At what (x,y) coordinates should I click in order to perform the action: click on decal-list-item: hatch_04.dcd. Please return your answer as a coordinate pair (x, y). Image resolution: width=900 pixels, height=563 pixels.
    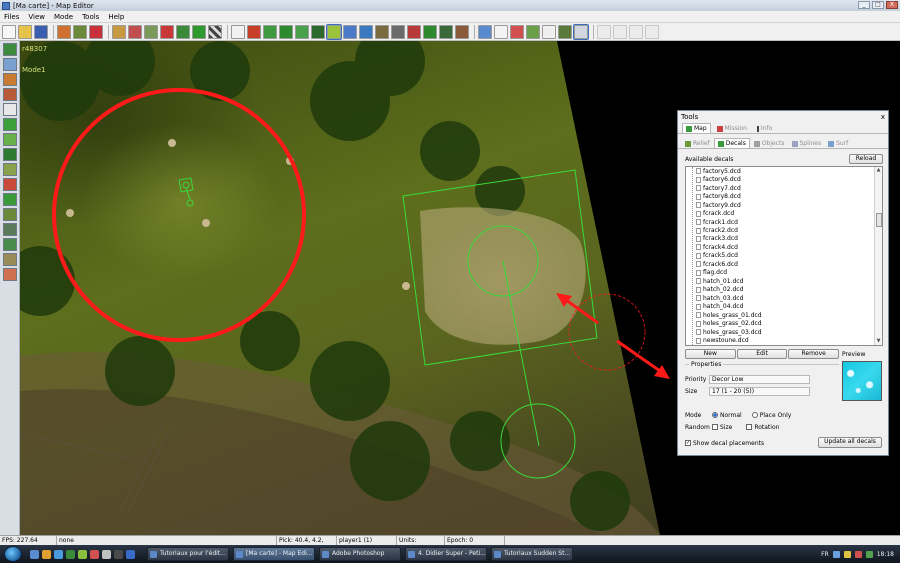
    Looking at the image, I should click on (783, 307).